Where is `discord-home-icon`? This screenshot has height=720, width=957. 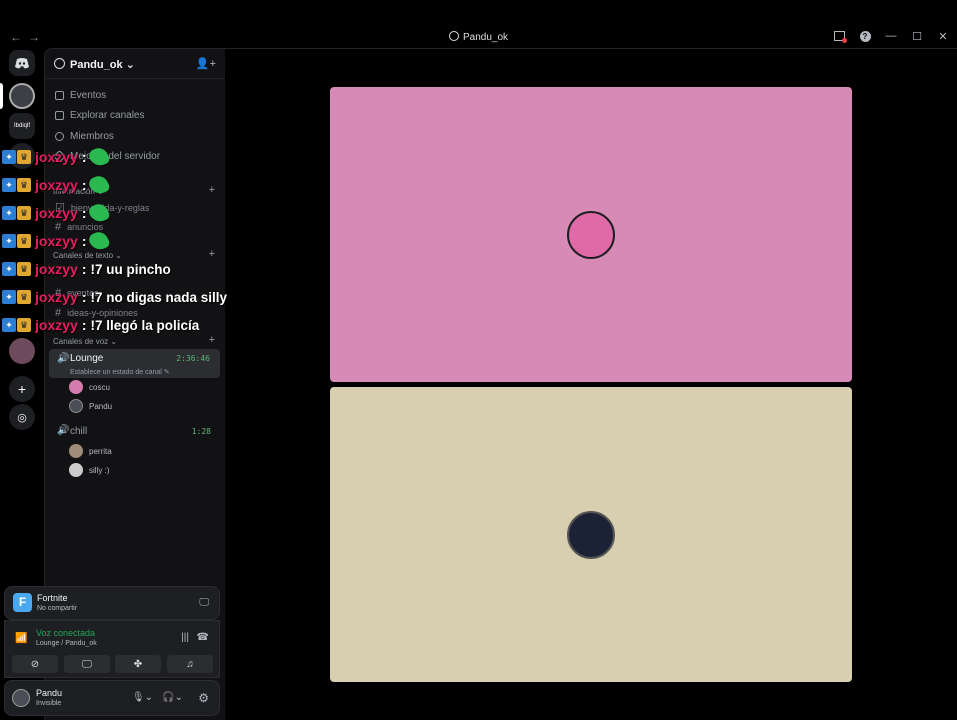 discord-home-icon is located at coordinates (22, 63).